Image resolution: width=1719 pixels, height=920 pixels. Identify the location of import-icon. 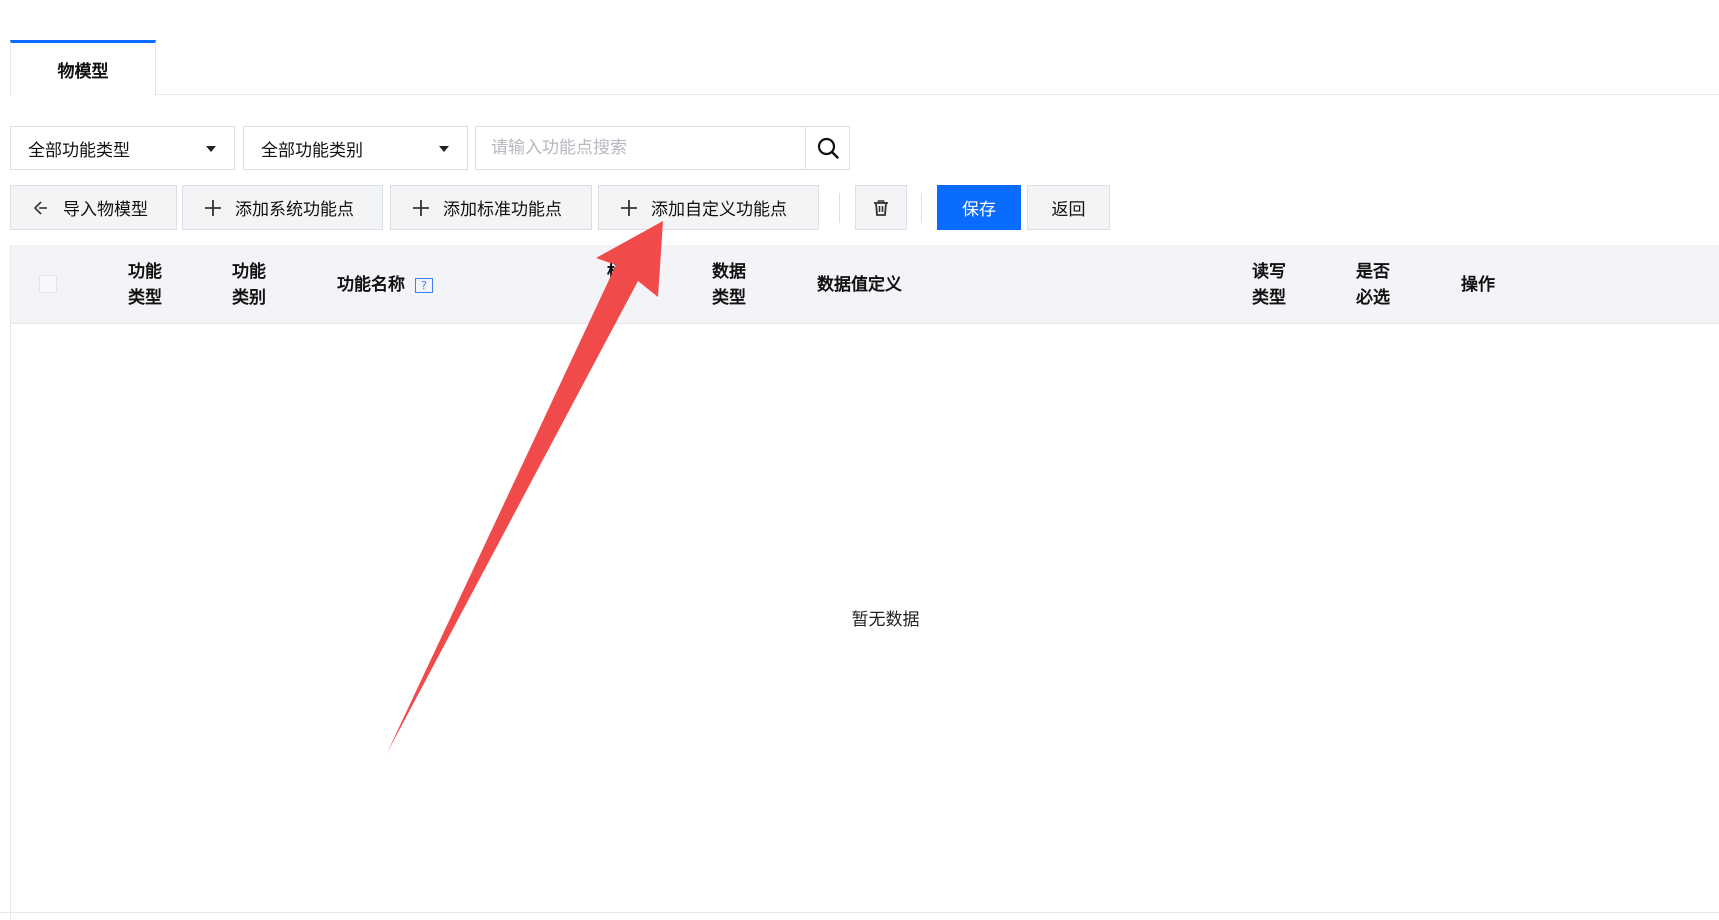
(41, 208).